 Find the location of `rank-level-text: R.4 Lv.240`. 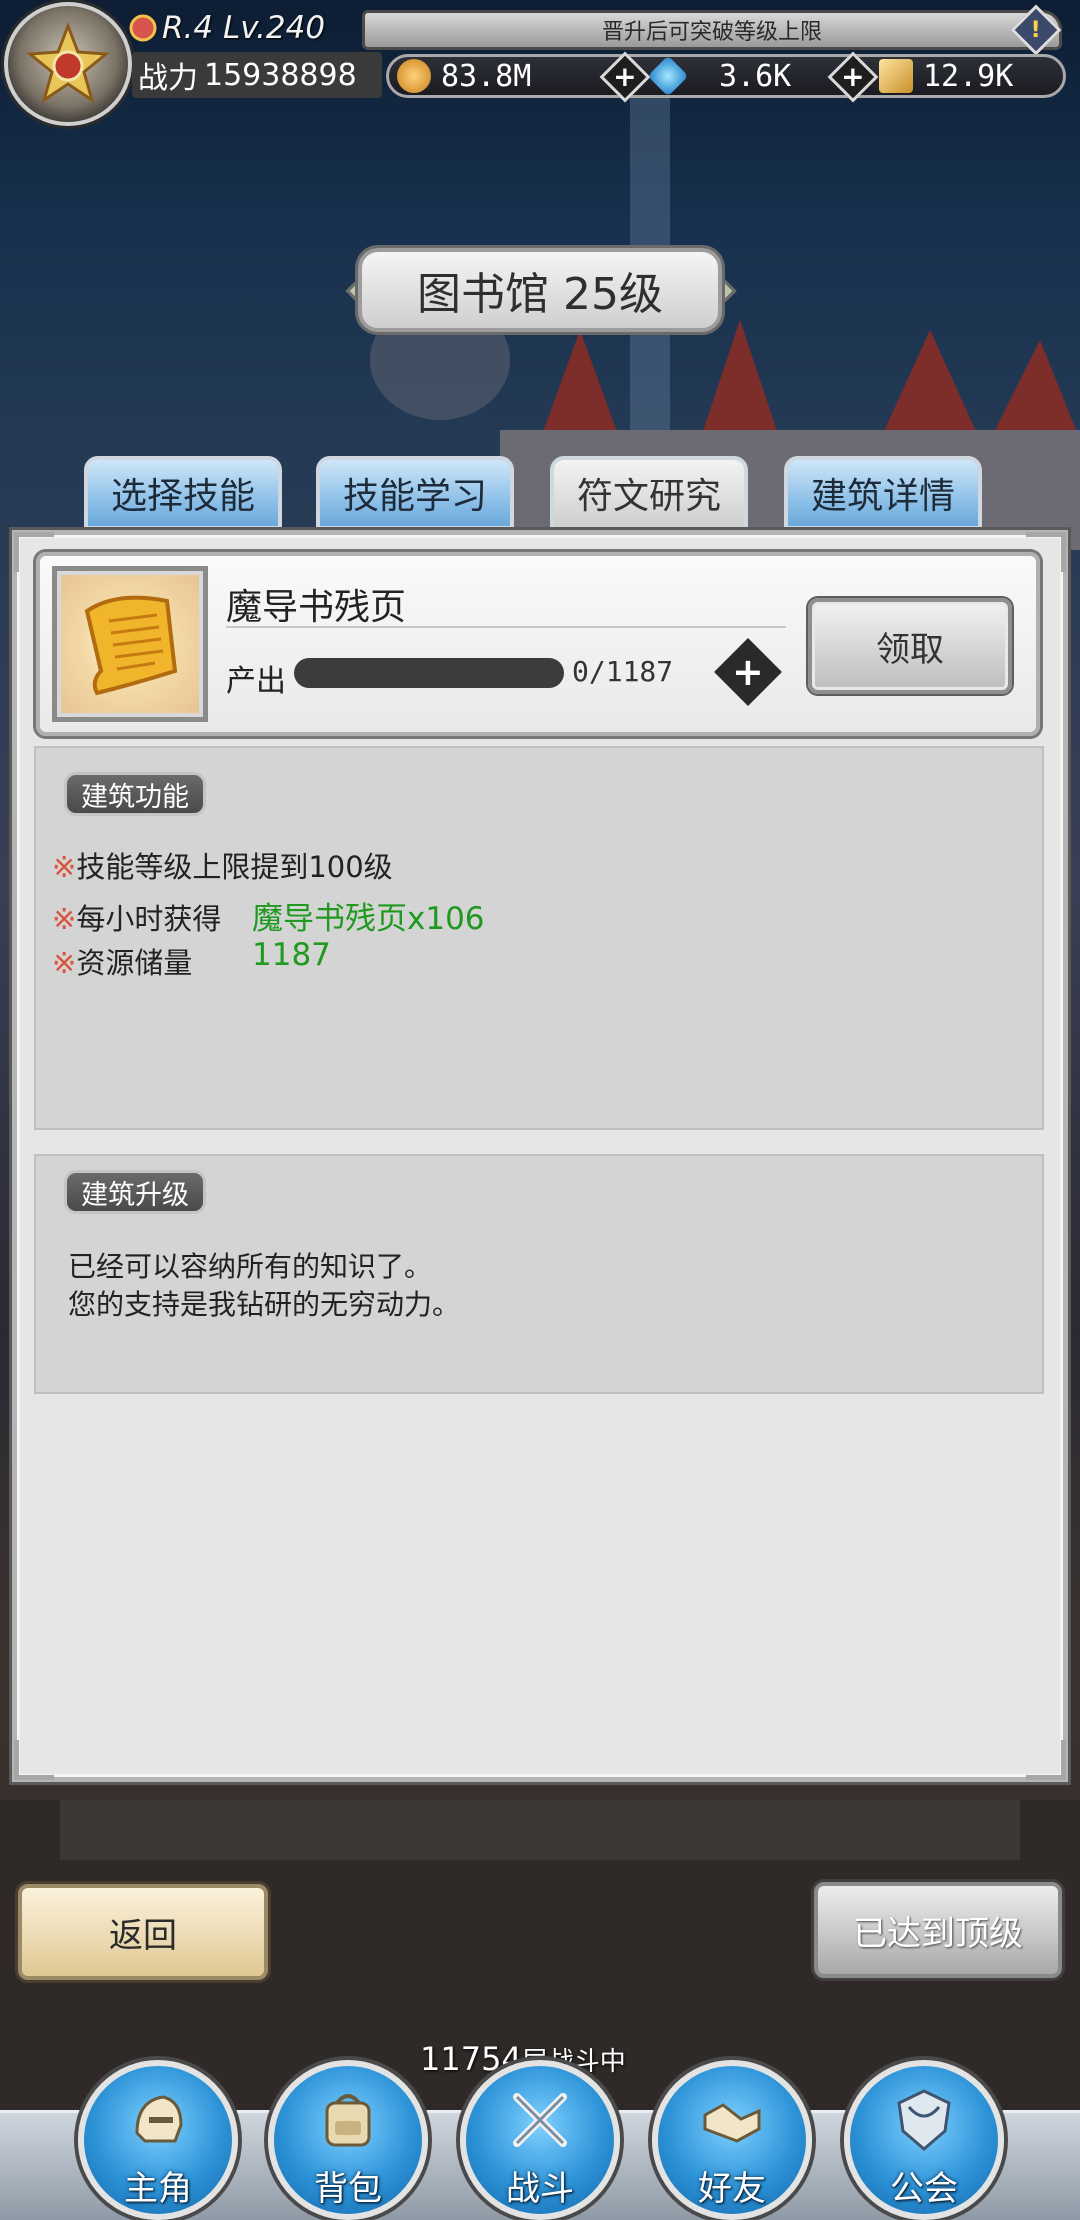

rank-level-text: R.4 Lv.240 is located at coordinates (244, 28).